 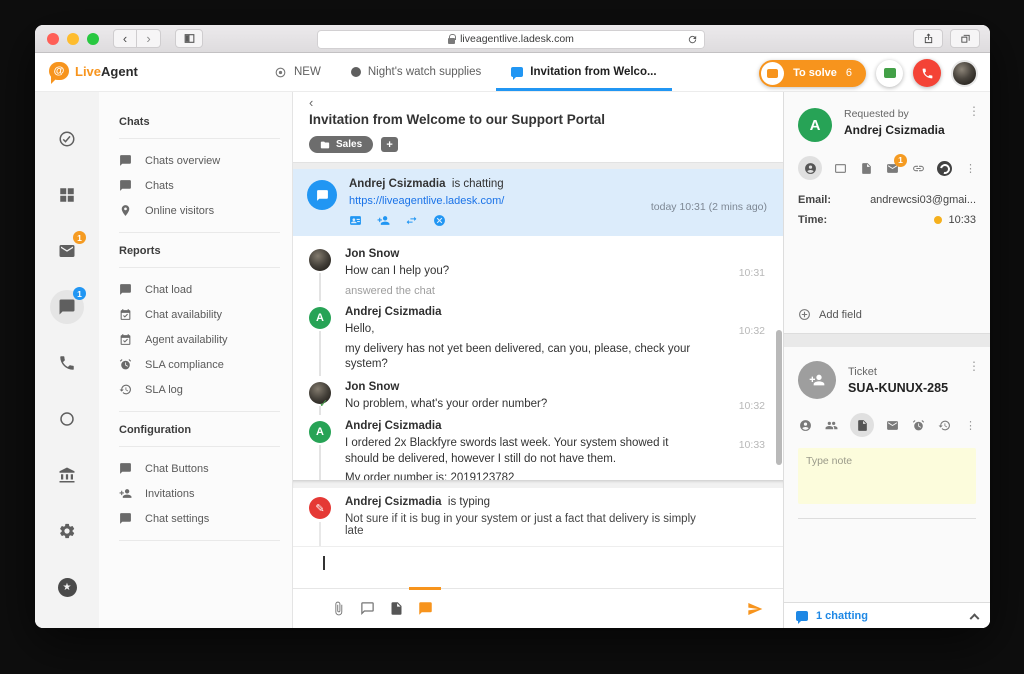 I want to click on contact-tickets-icon: 1, so click(x=896, y=164).